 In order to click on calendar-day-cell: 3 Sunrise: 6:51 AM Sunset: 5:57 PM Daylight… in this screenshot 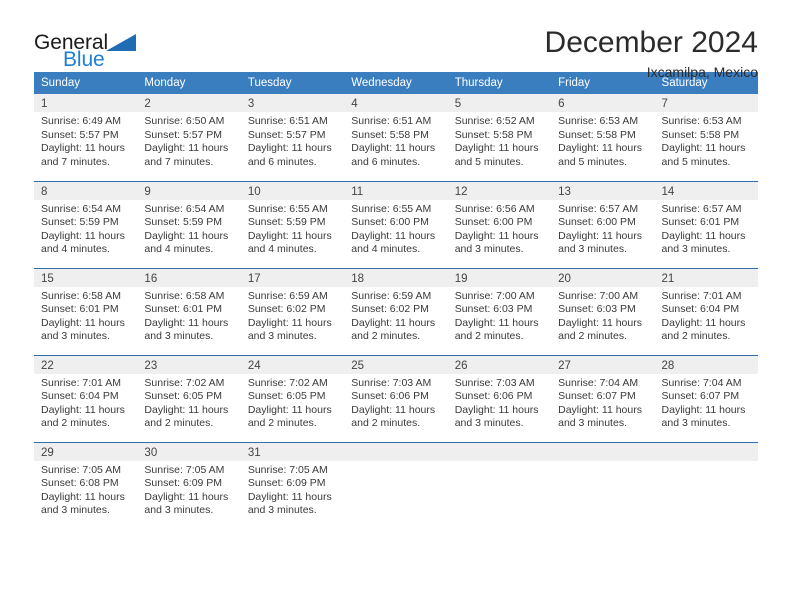, I will do `click(292, 137)`.